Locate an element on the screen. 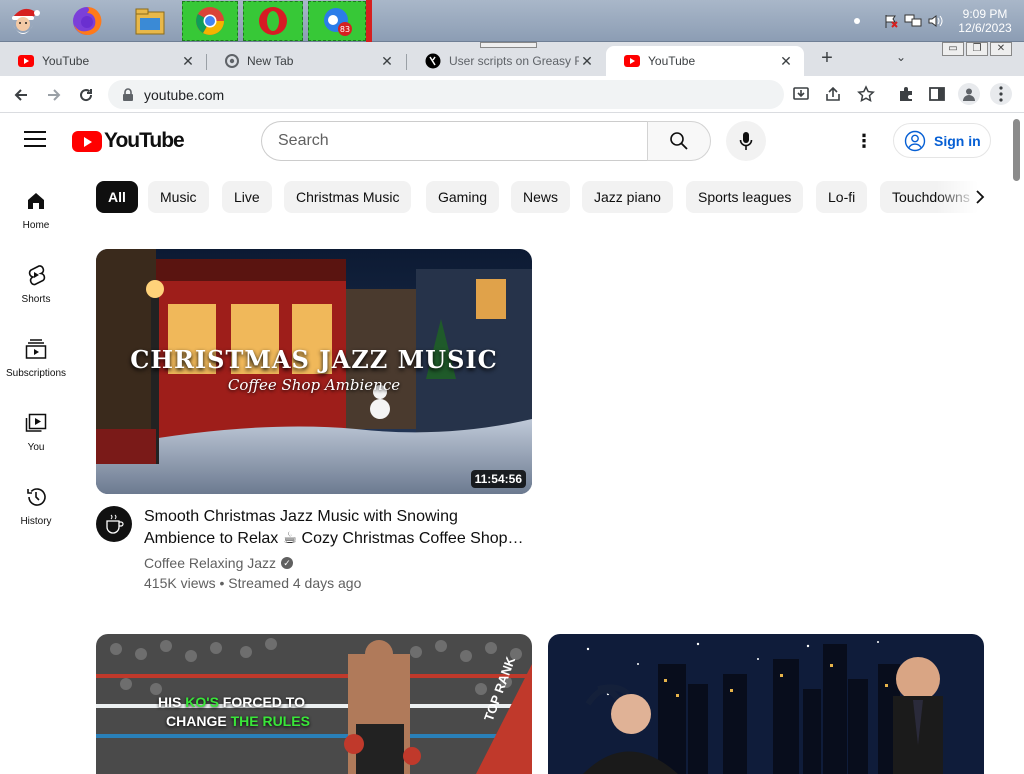 This screenshot has height=774, width=1024. video-title-line-1: Smooth Christmas Jazz Music with Snowing is located at coordinates (301, 516).